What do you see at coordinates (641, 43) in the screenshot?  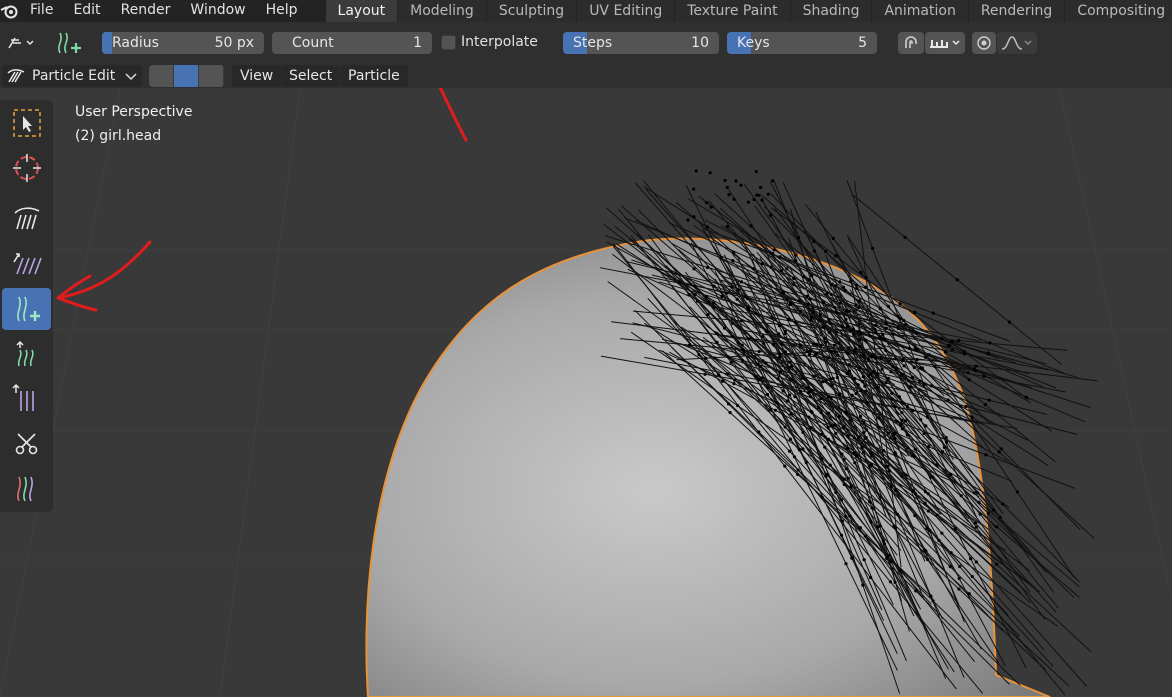 I see `steps-field: Steps 10` at bounding box center [641, 43].